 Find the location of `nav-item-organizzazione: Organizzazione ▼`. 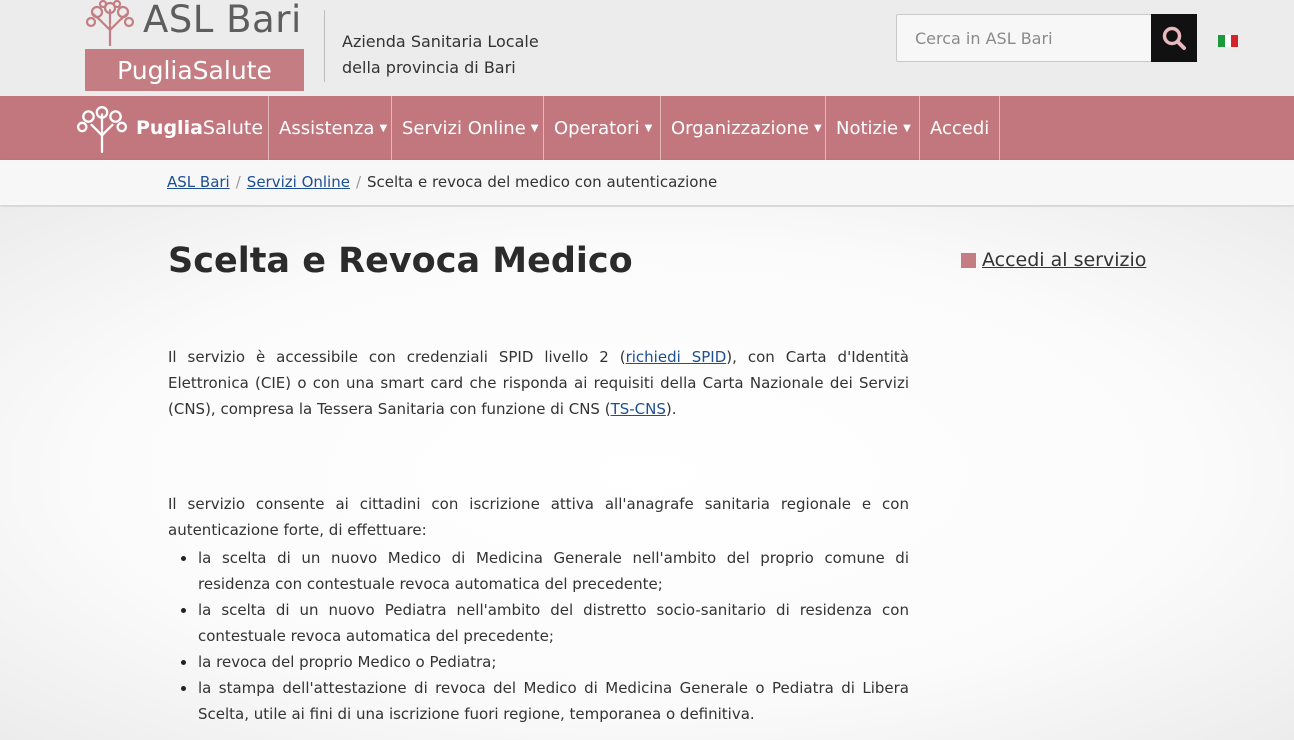

nav-item-organizzazione: Organizzazione ▼ is located at coordinates (741, 128).